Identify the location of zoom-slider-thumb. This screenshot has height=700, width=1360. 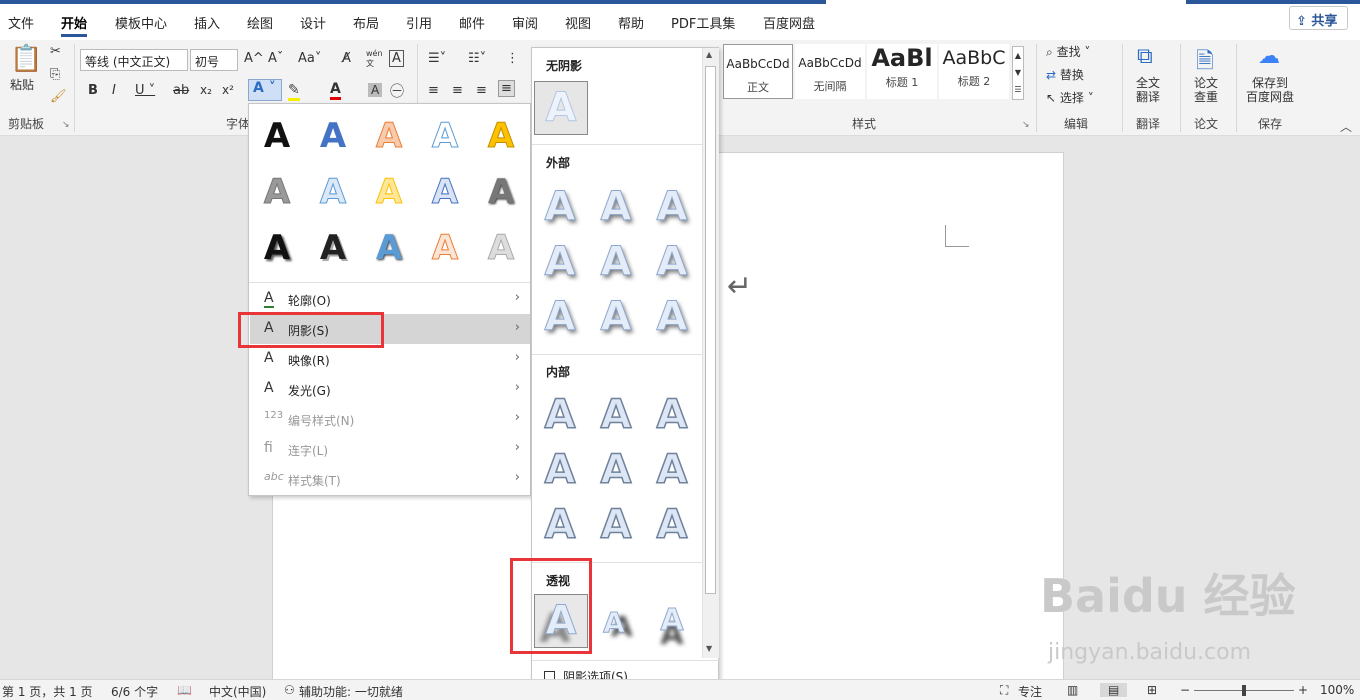
(1244, 690).